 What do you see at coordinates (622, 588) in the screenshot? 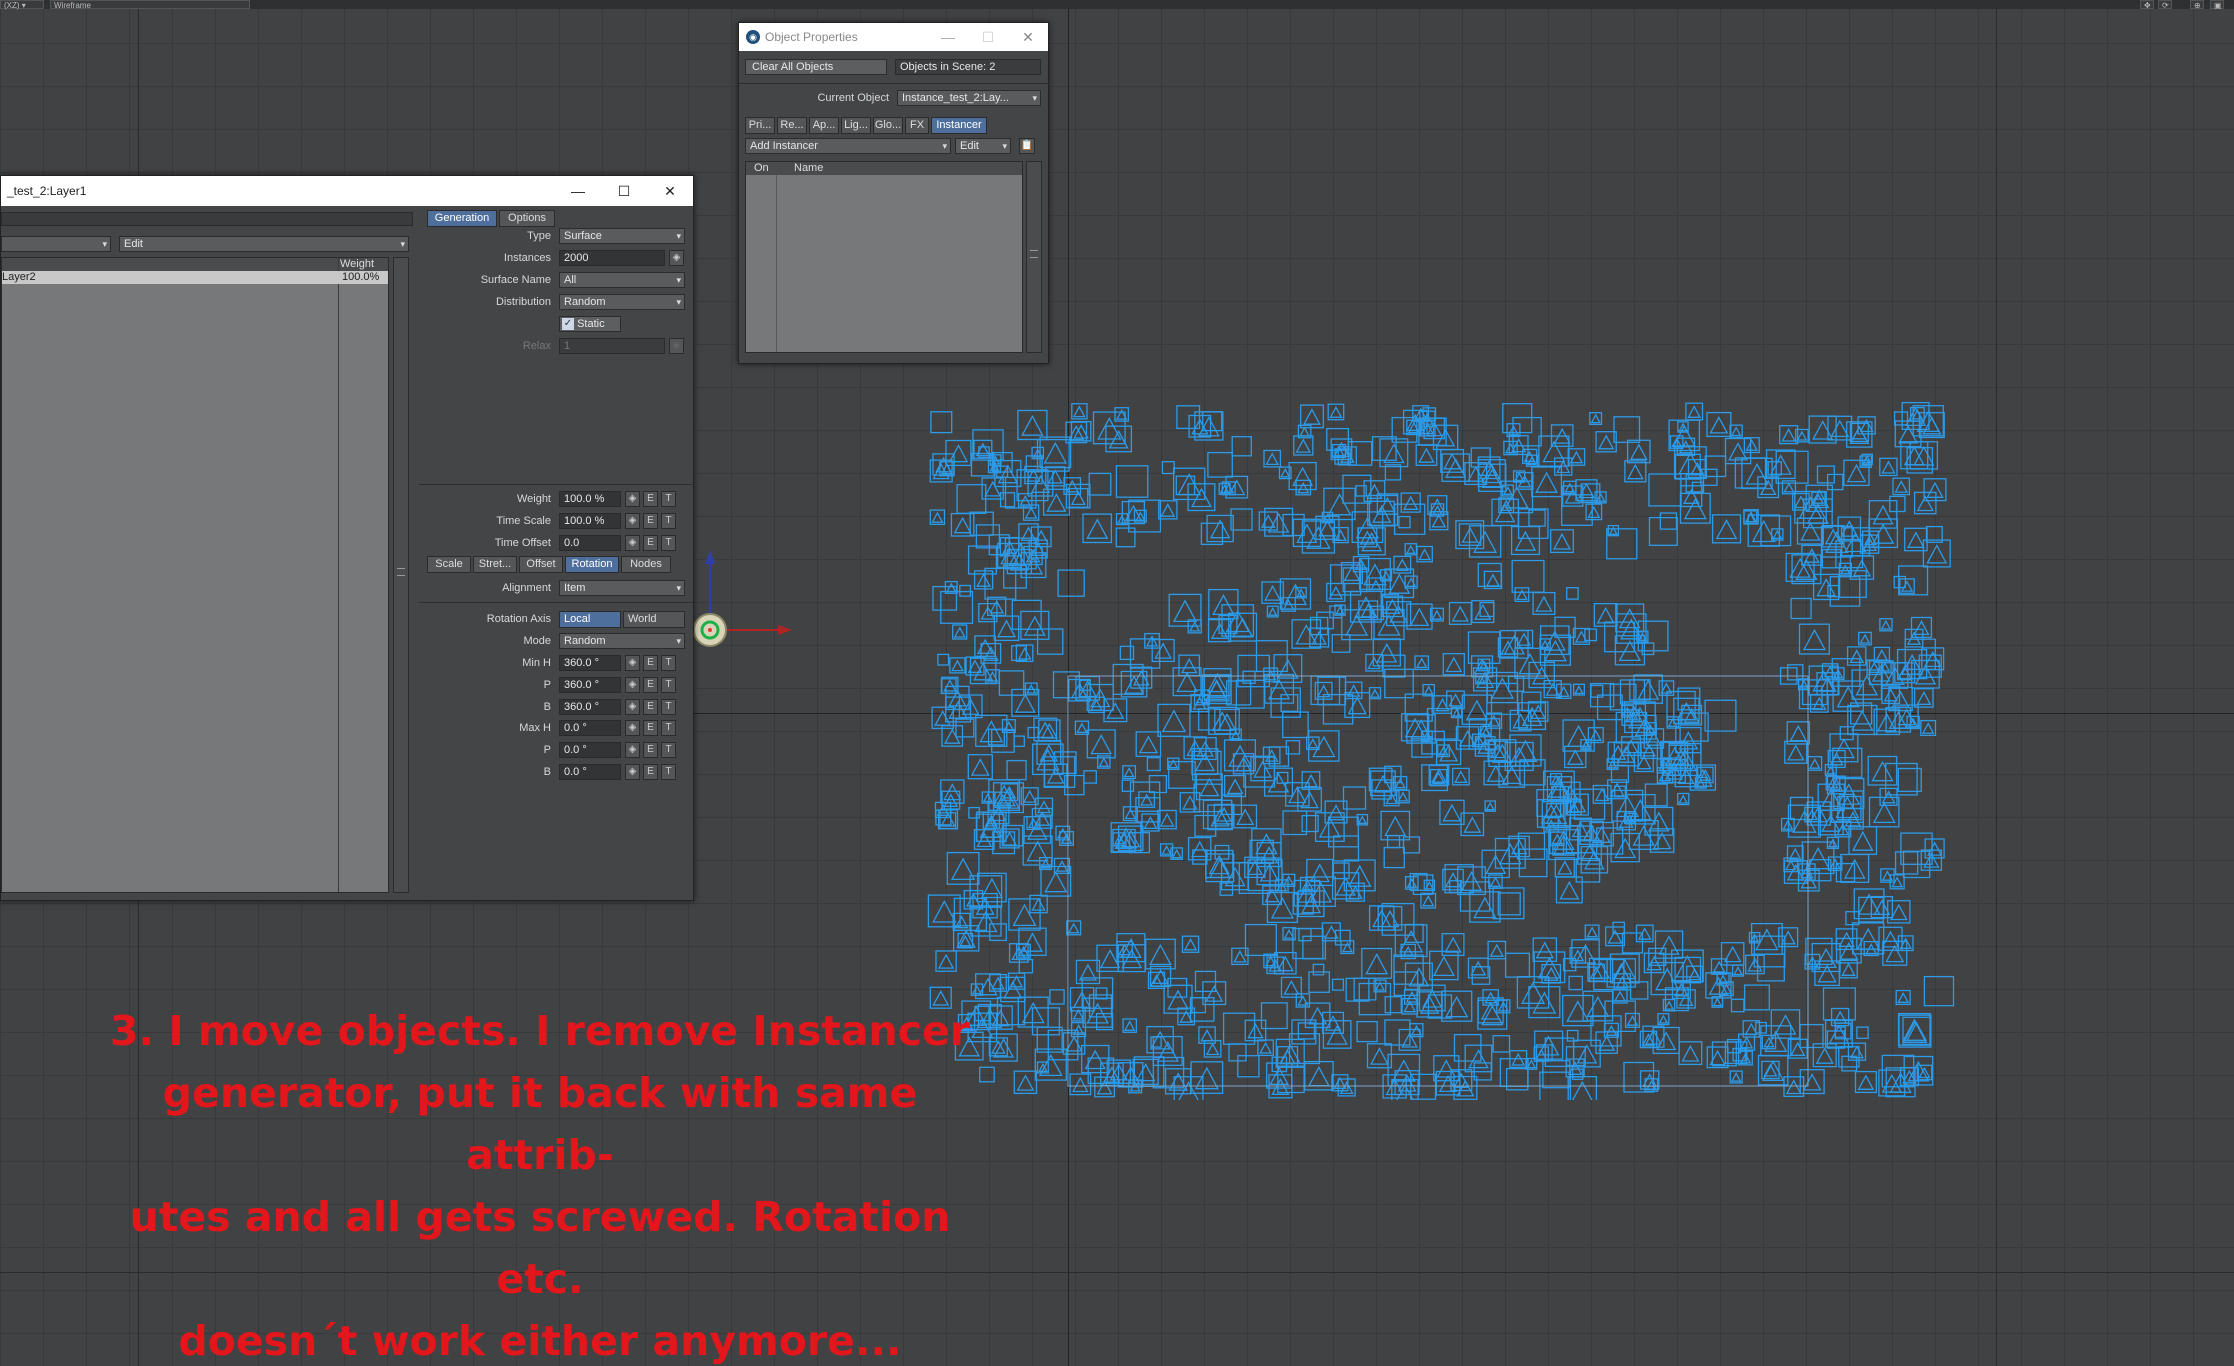
I see `alignment-dropdown: Item ▾` at bounding box center [622, 588].